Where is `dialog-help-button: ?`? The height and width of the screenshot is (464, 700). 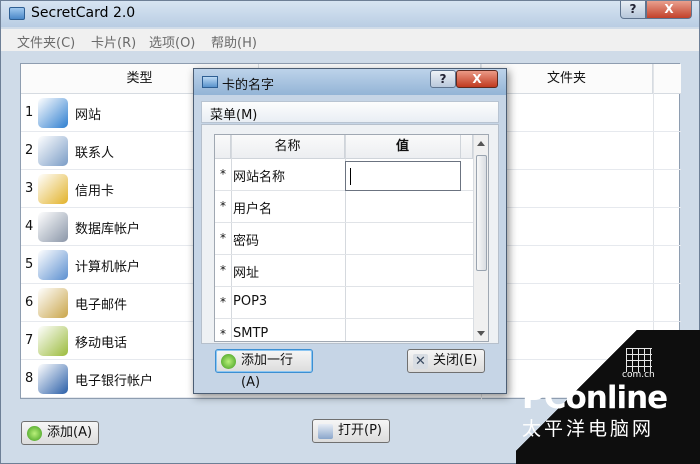
dialog-help-button: ? is located at coordinates (443, 79).